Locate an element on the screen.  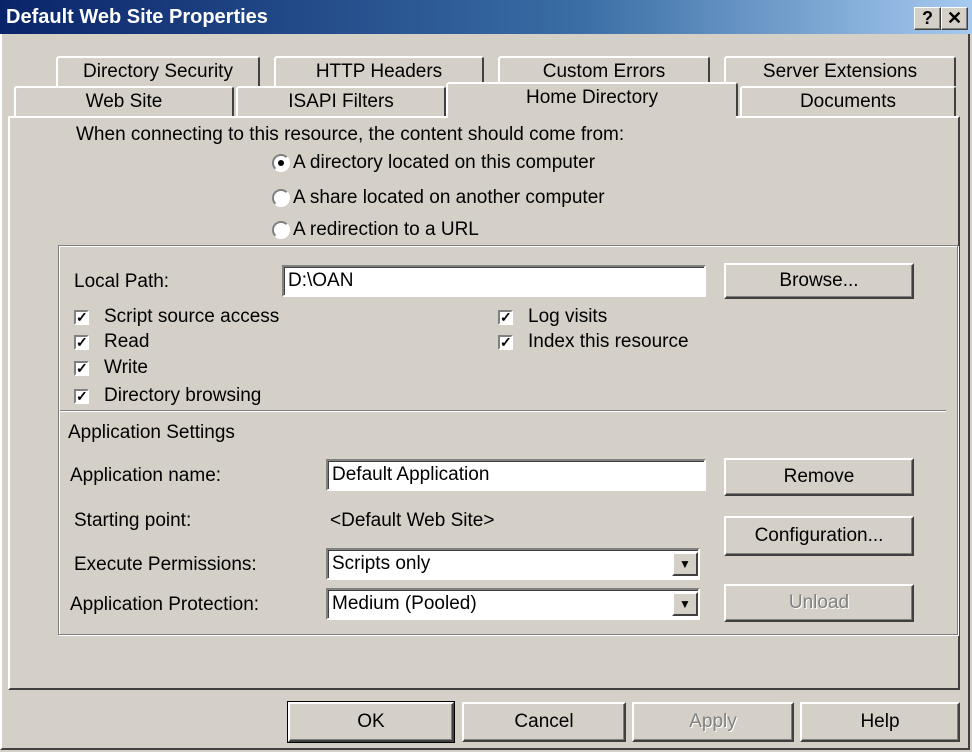
checkbox-read: ✓ is located at coordinates (81, 342).